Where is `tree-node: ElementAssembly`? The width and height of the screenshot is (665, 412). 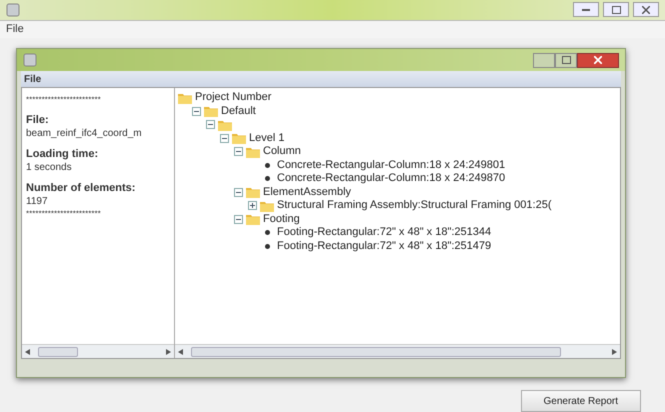 tree-node: ElementAssembly is located at coordinates (307, 192).